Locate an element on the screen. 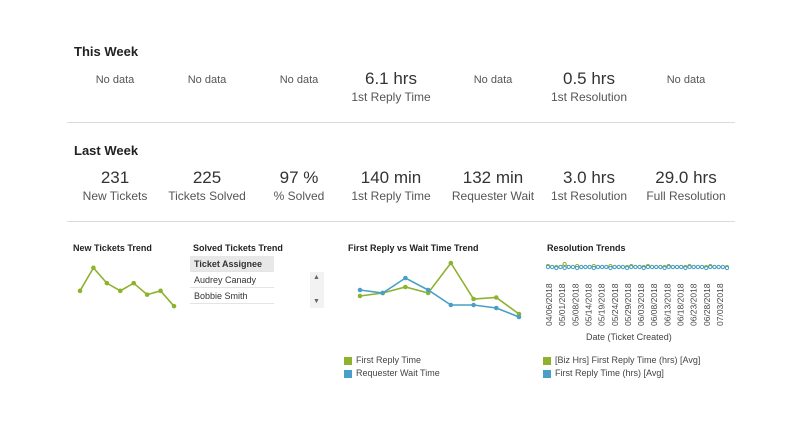 The image size is (800, 424). solved-tickets-trend-title: Solved Tickets Trend is located at coordinates (238, 248).